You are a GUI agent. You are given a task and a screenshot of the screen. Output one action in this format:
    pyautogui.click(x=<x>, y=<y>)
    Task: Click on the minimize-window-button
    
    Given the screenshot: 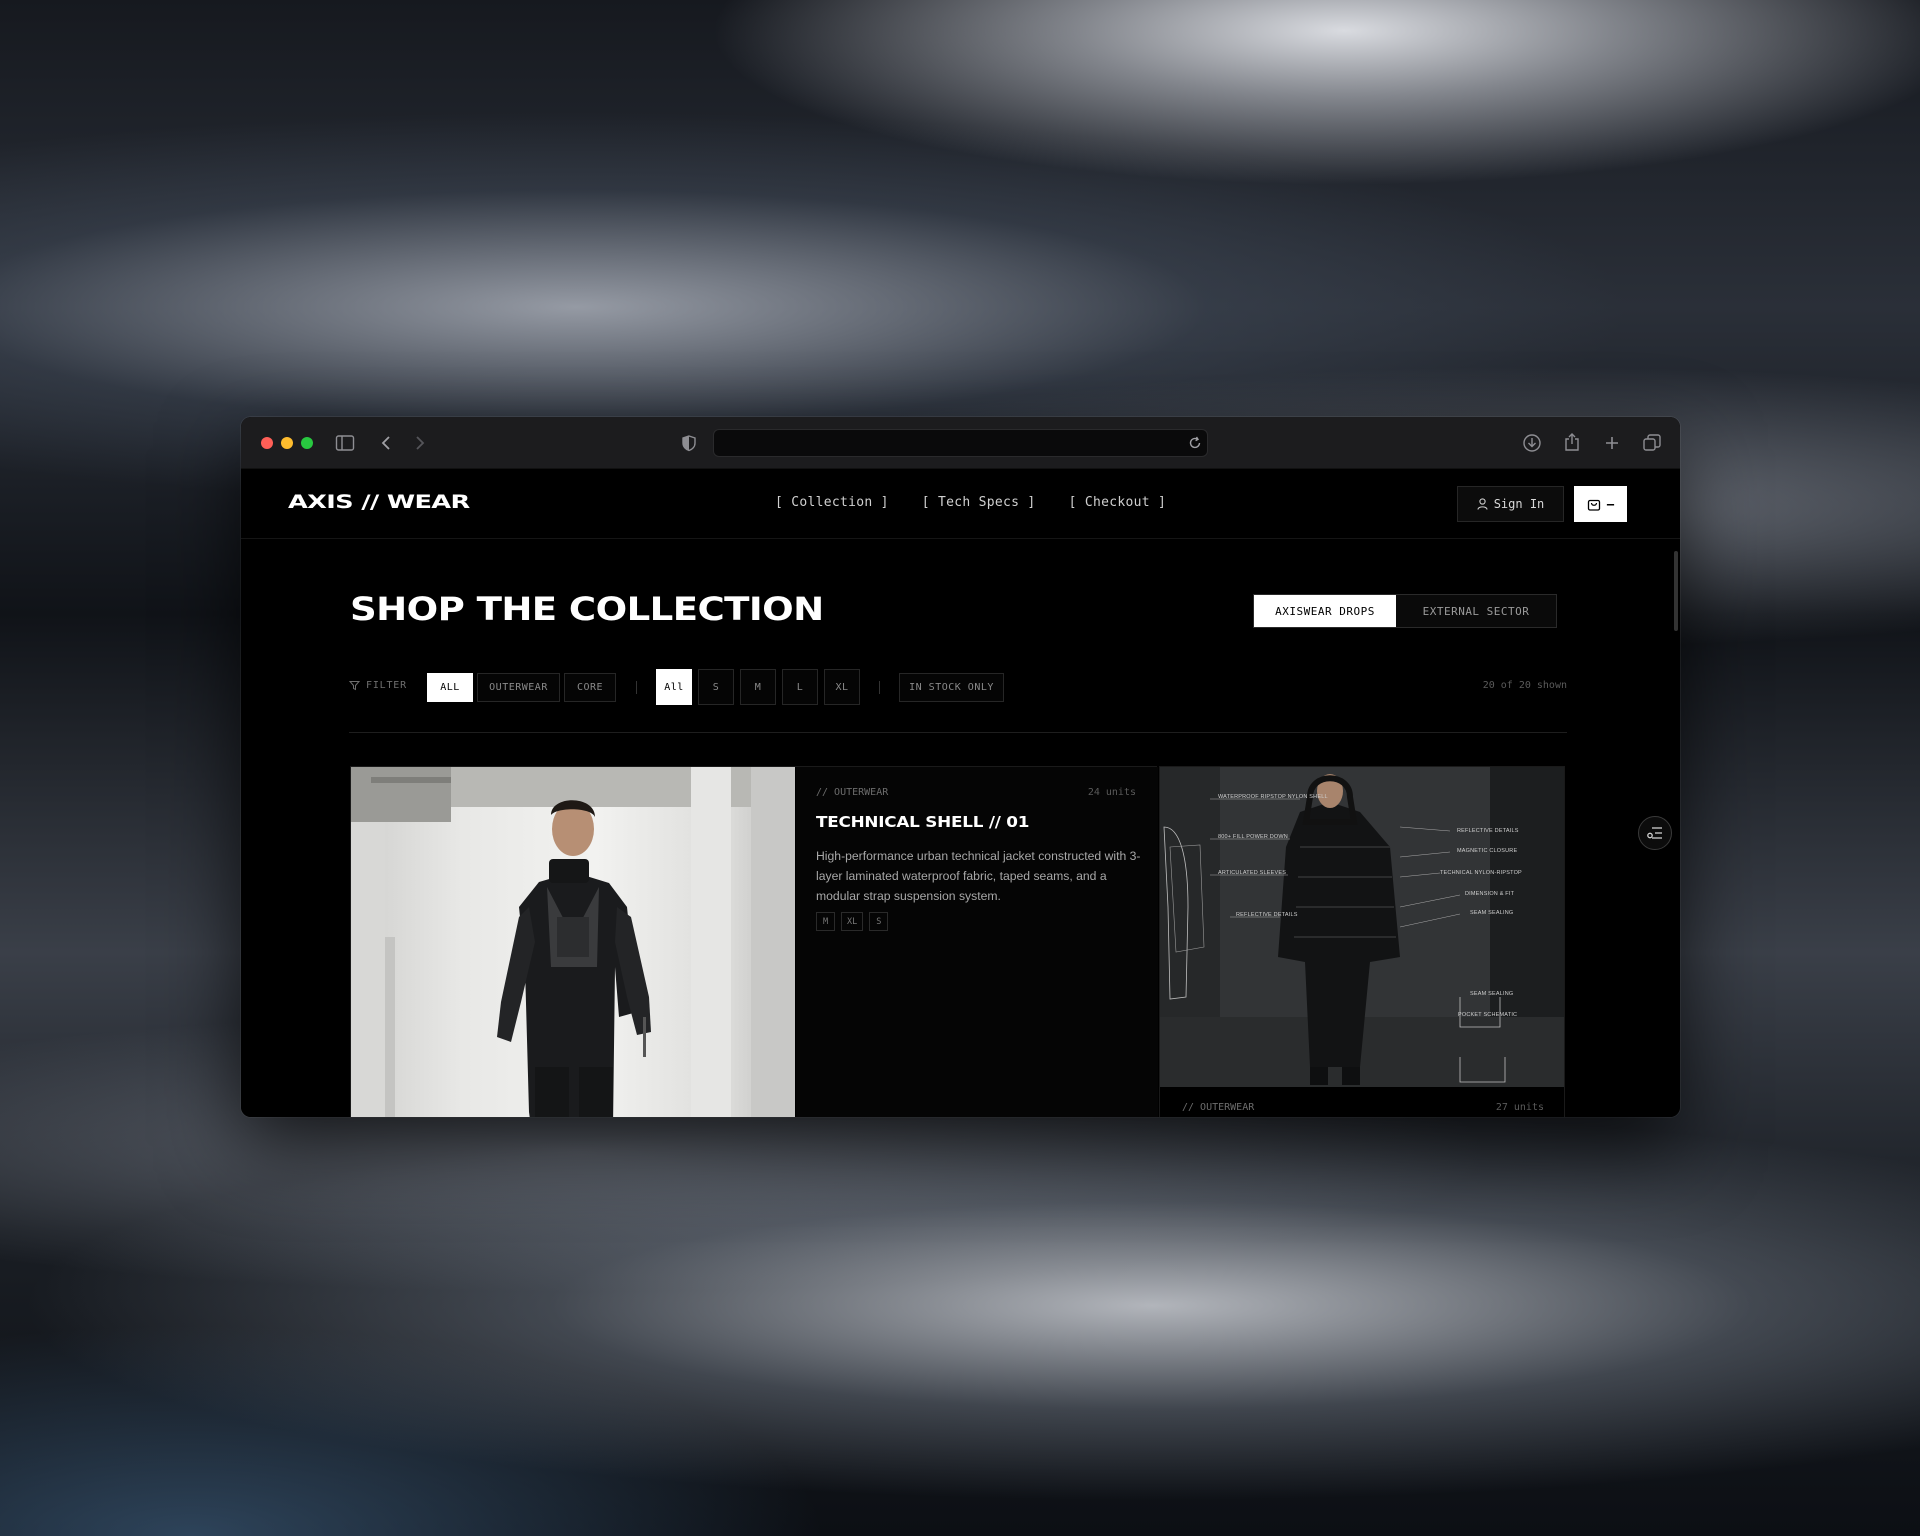 What is the action you would take?
    pyautogui.click(x=287, y=442)
    